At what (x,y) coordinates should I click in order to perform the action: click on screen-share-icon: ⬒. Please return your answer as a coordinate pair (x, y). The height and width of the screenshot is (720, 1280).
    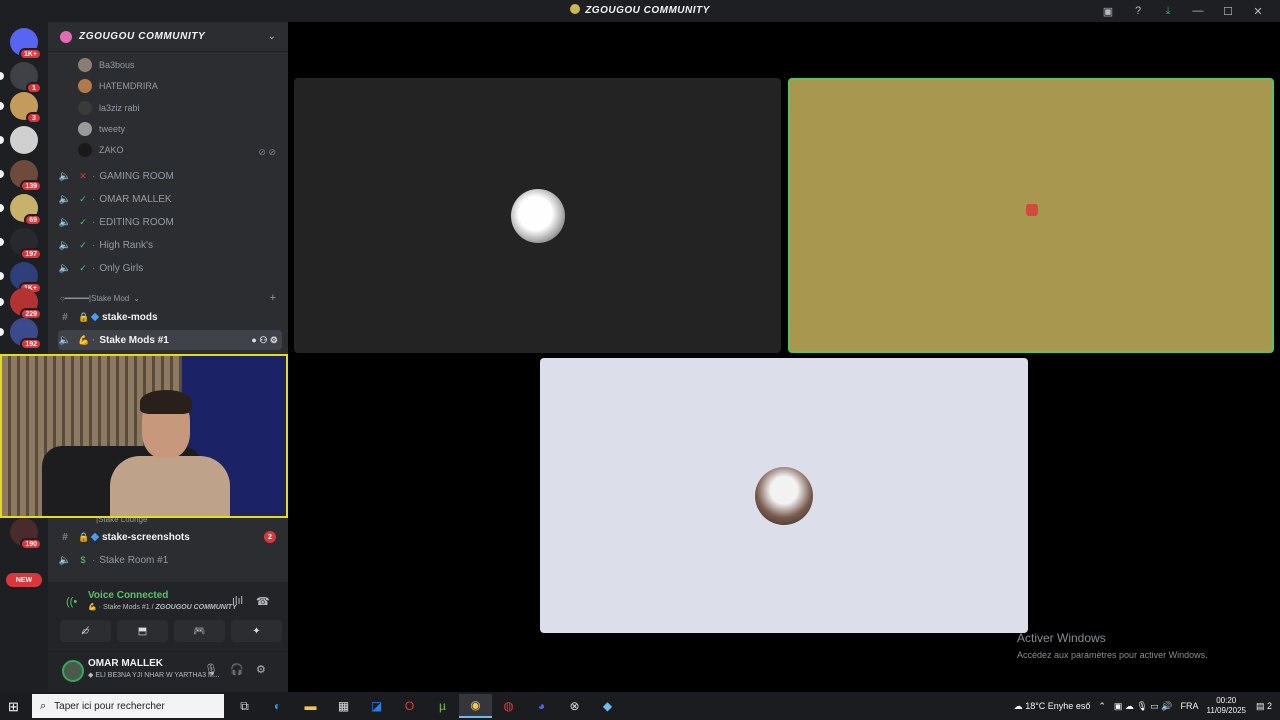
    Looking at the image, I should click on (142, 631).